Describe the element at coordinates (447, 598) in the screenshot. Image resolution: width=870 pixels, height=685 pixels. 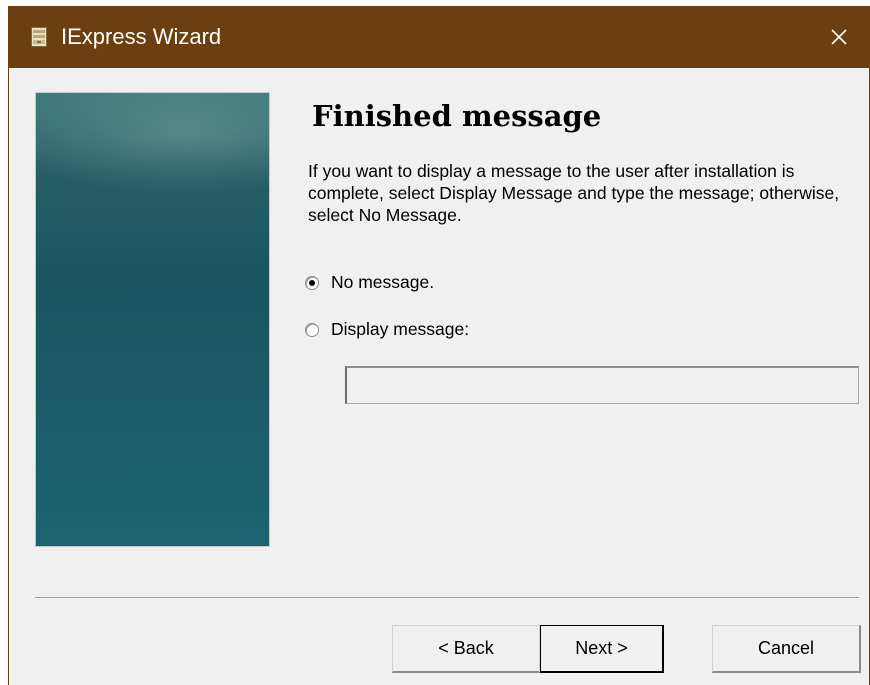
I see `footer-divider` at that location.